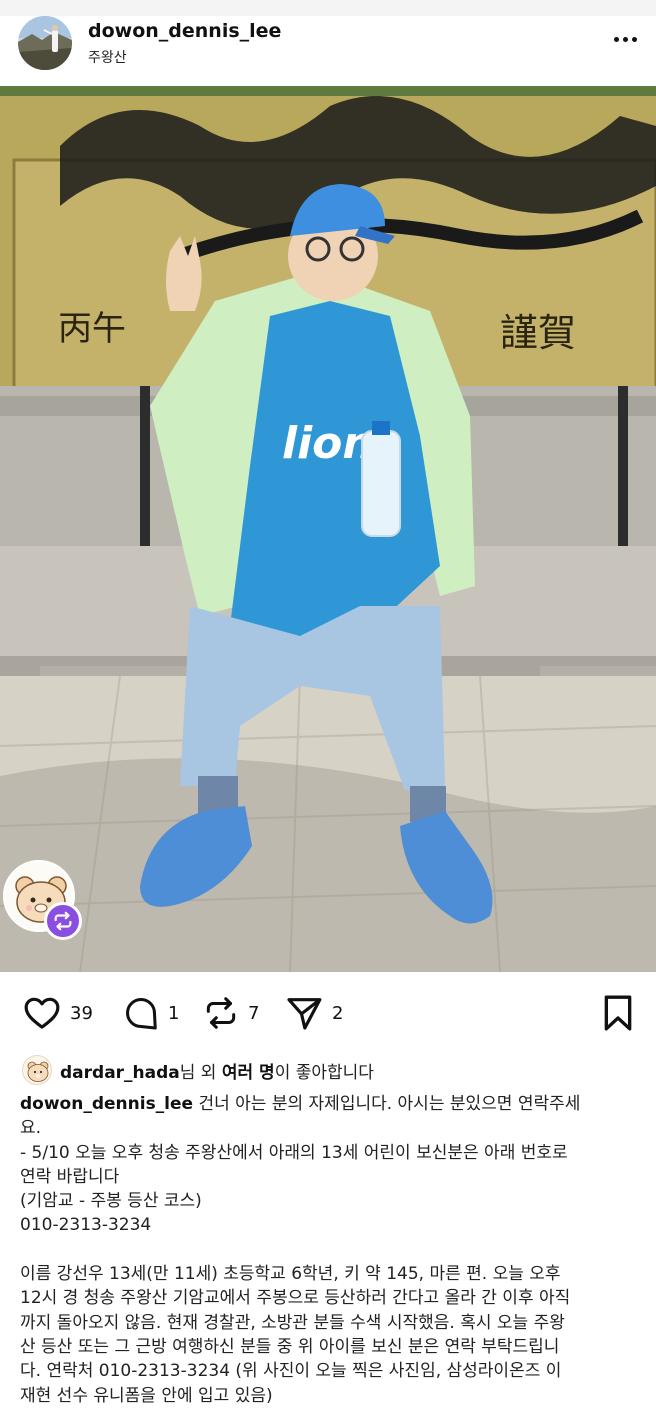 This screenshot has height=1420, width=656. What do you see at coordinates (248, 1073) in the screenshot?
I see `liked-by-others: 여러 명` at bounding box center [248, 1073].